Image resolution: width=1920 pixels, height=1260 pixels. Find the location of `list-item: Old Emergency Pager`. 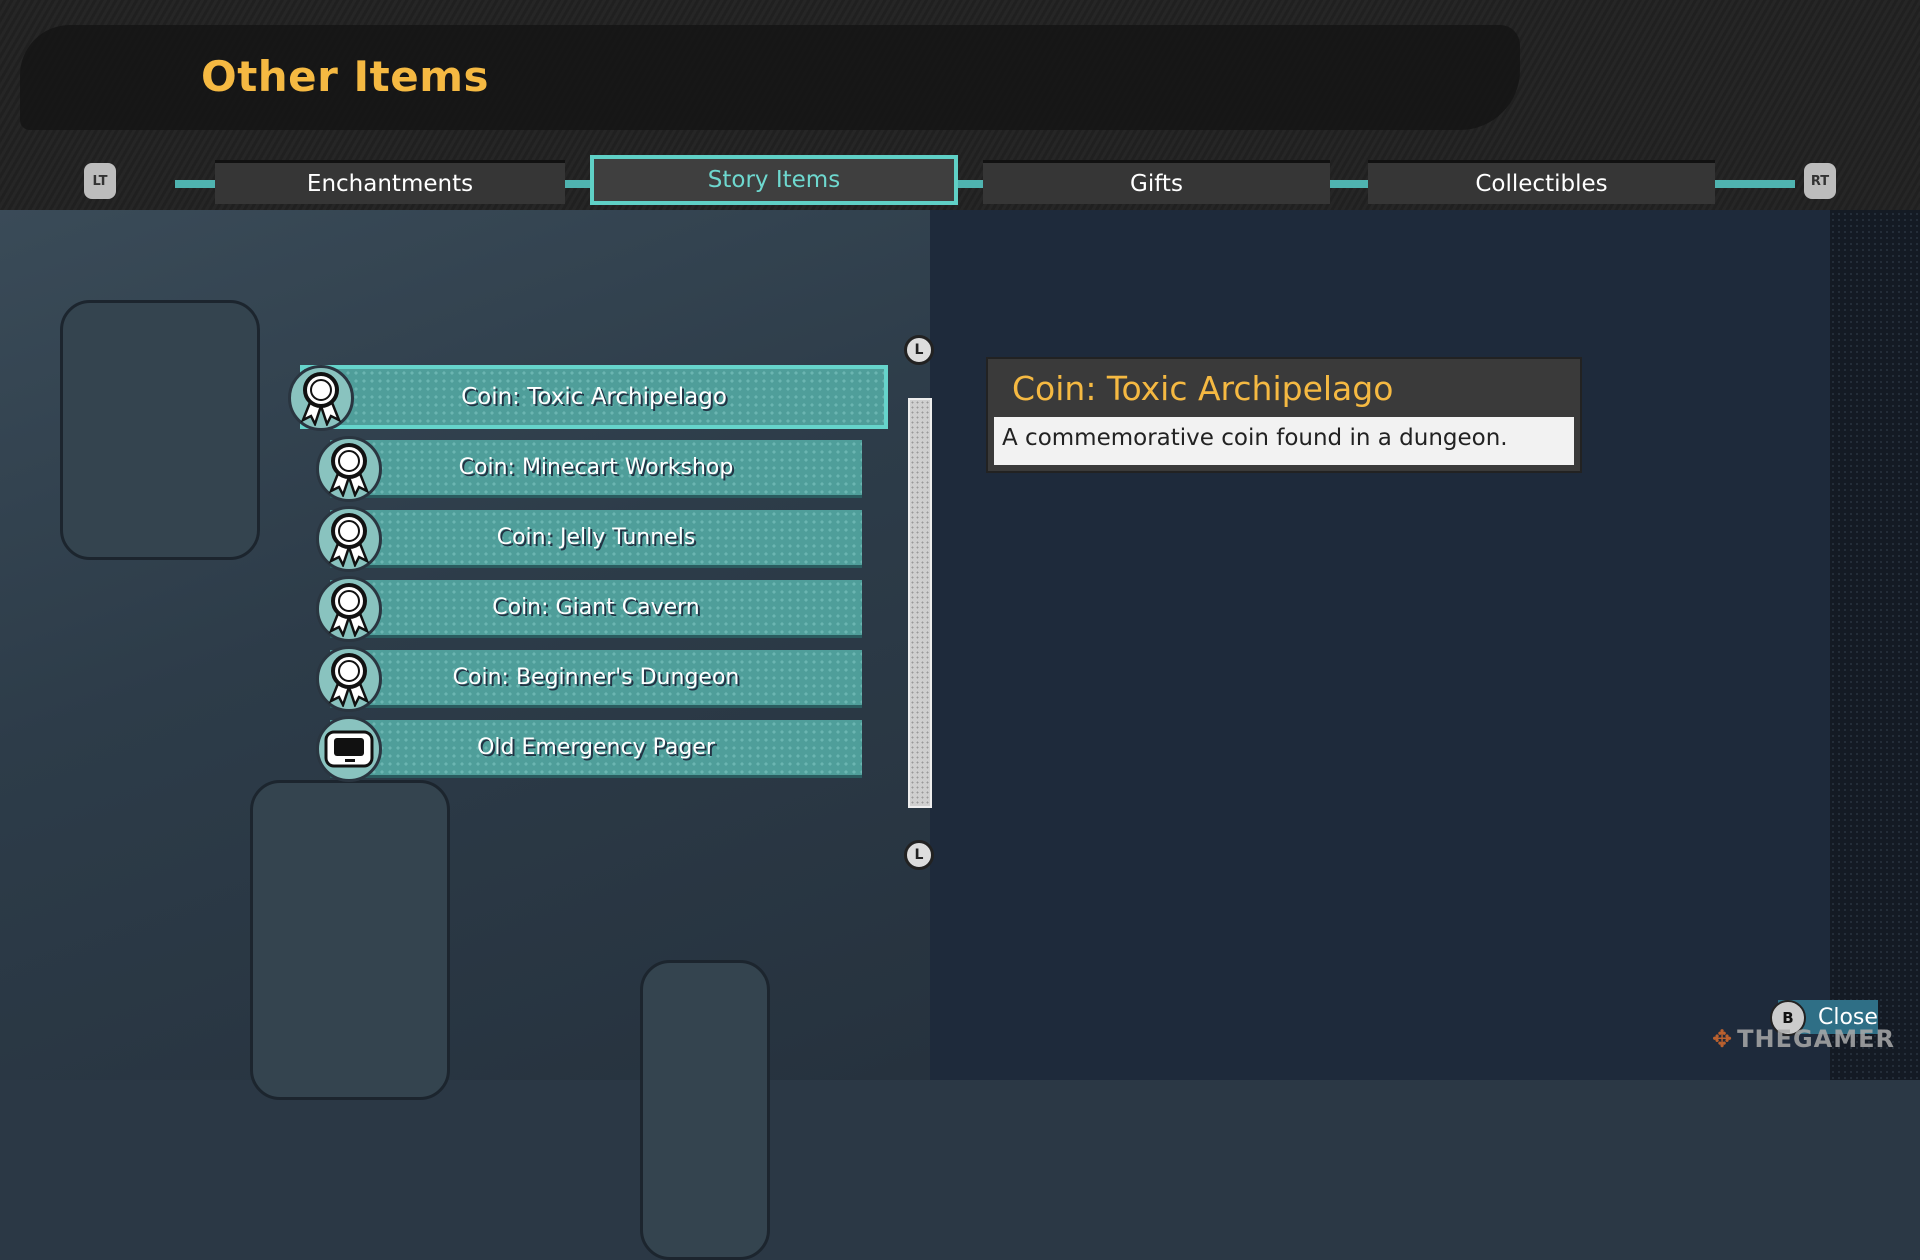

list-item: Old Emergency Pager is located at coordinates (596, 749).